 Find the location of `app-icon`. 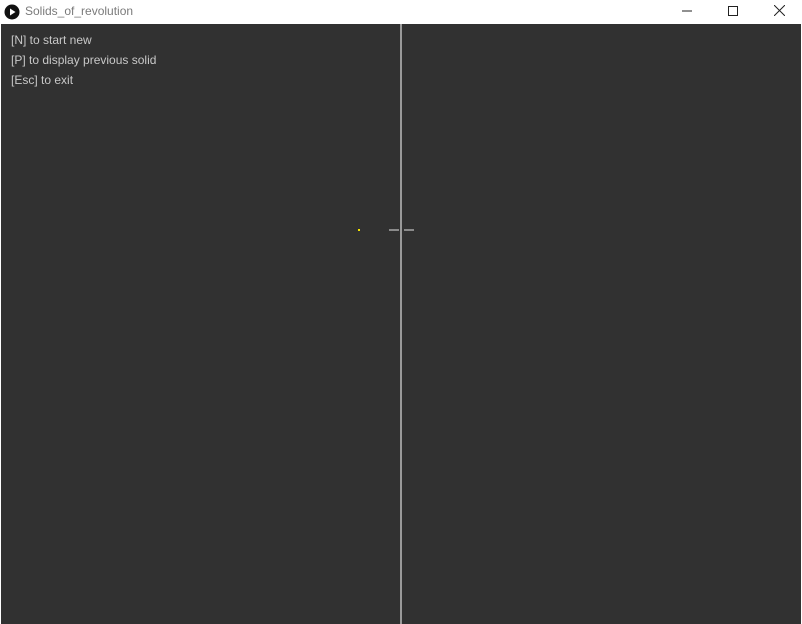

app-icon is located at coordinates (11, 11).